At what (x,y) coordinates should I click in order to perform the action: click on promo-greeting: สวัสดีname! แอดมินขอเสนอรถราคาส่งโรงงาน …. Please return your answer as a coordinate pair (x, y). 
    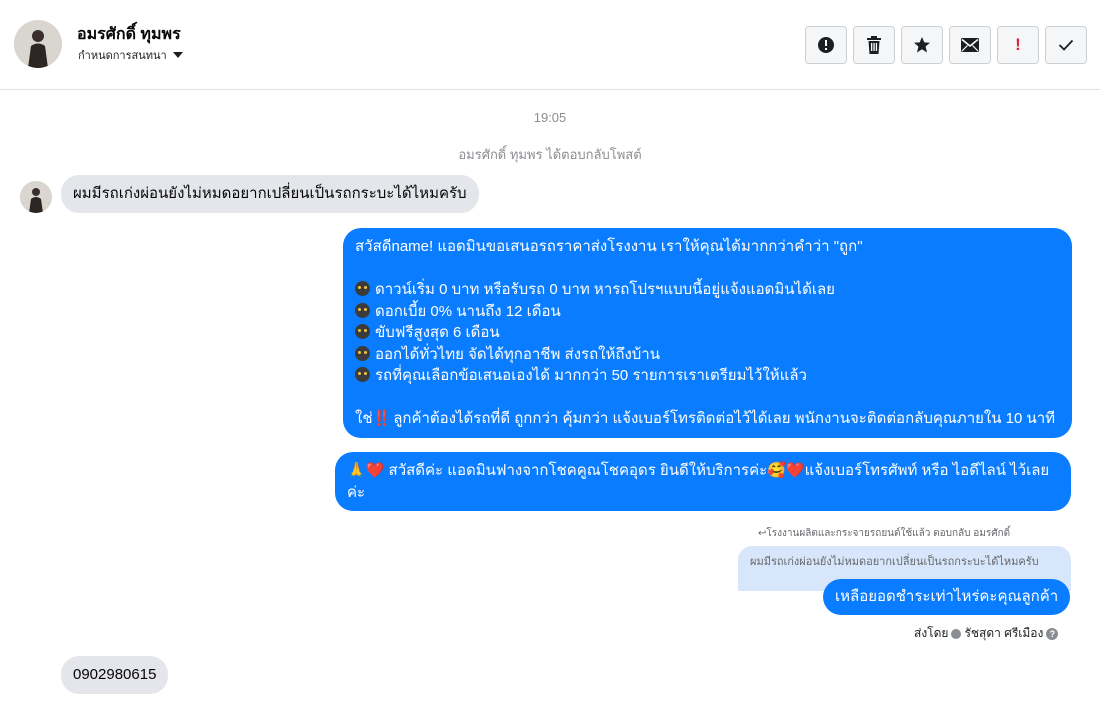
    Looking at the image, I should click on (609, 246).